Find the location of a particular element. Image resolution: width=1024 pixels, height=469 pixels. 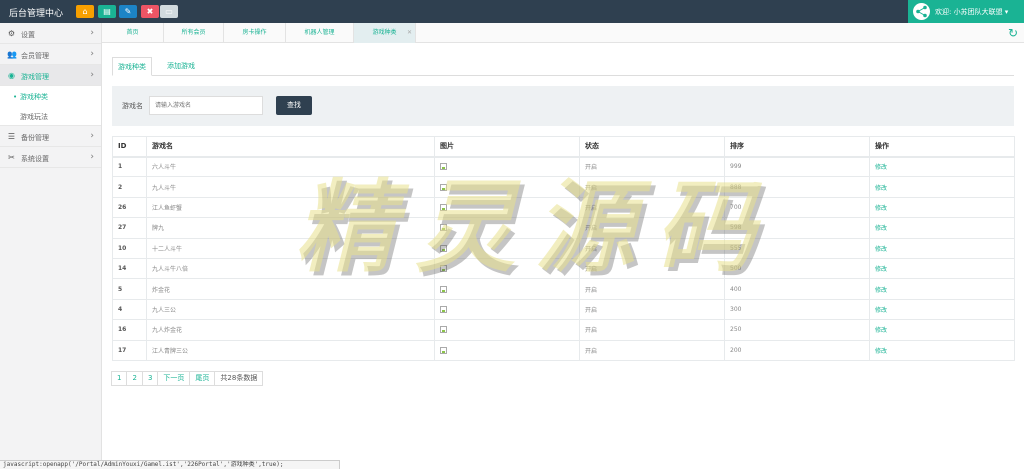

user-greeting: 欢迎: 小苏团队大联盟 ▾ is located at coordinates (972, 12).